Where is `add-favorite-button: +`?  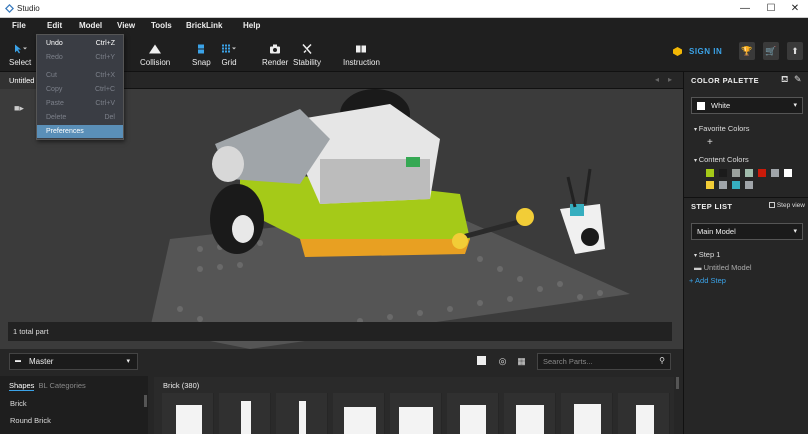 add-favorite-button: + is located at coordinates (710, 142).